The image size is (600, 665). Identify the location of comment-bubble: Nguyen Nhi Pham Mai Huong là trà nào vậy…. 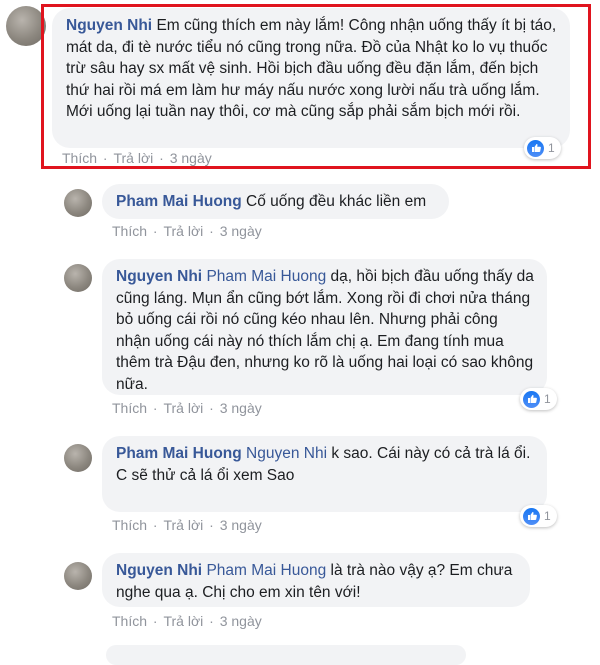
(316, 580).